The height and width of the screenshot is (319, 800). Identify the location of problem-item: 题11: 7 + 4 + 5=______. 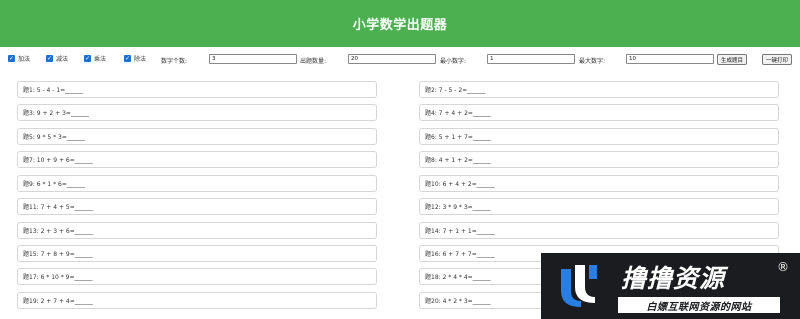
(197, 206).